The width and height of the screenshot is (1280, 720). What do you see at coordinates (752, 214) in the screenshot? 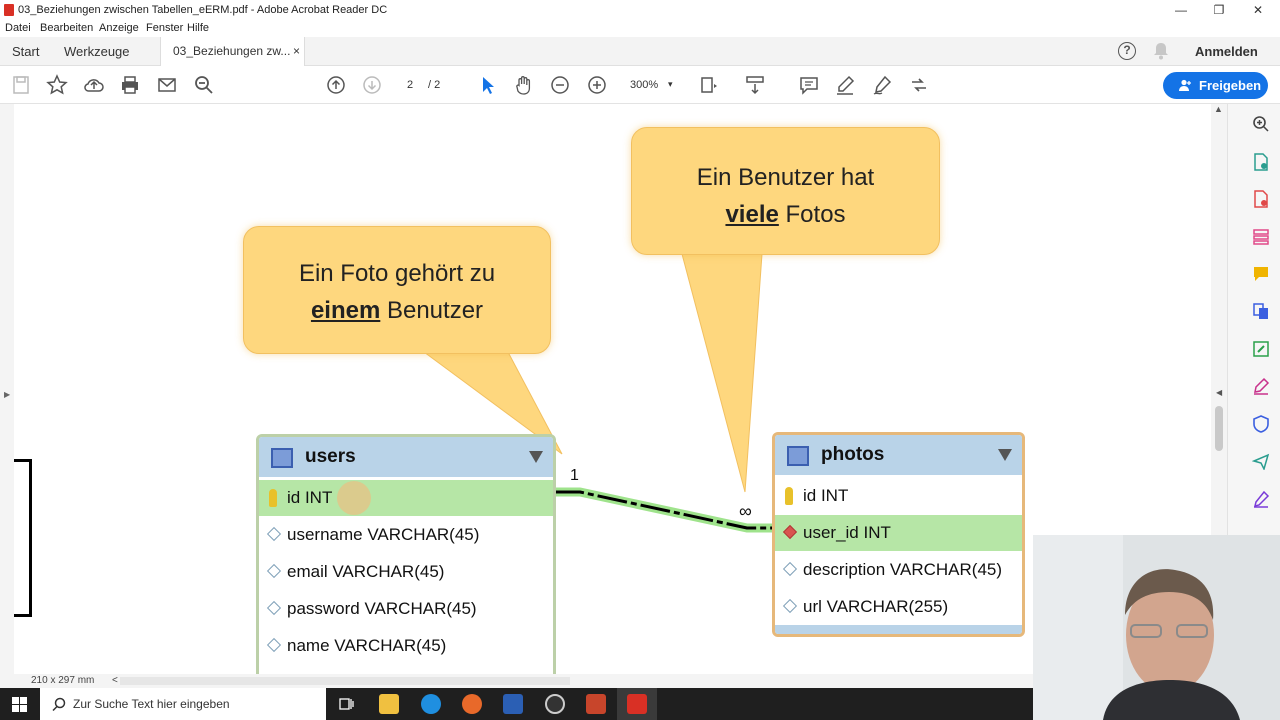
I see `bubble-right-emphasis: viele` at bounding box center [752, 214].